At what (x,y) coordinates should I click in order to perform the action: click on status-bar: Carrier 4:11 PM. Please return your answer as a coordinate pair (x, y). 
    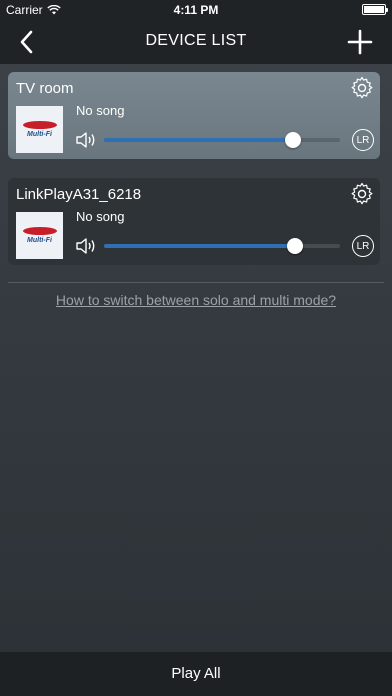
    Looking at the image, I should click on (196, 10).